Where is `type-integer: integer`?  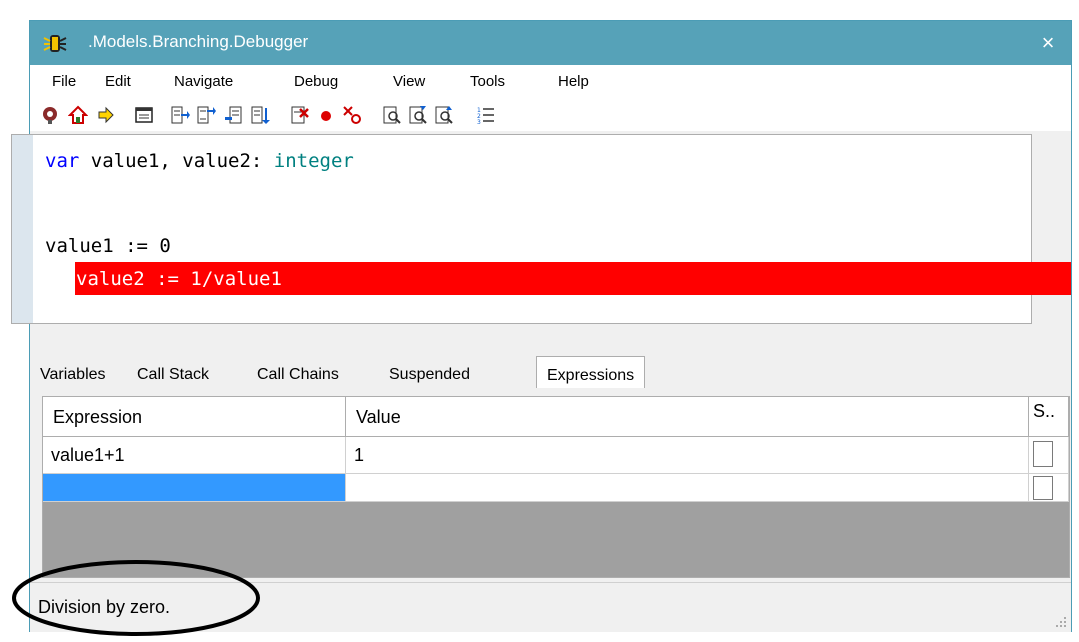 type-integer: integer is located at coordinates (313, 161).